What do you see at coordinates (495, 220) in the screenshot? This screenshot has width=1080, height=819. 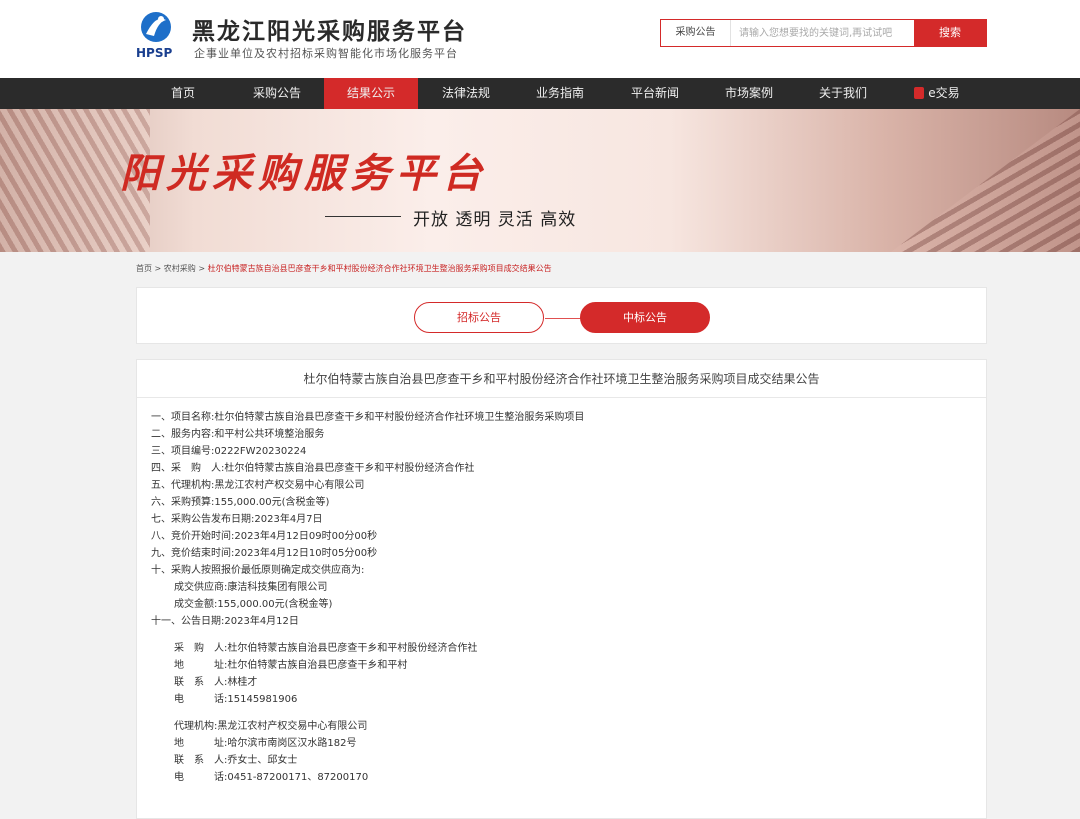 I see `banner-slogan: 开放 透明 灵活 高效` at bounding box center [495, 220].